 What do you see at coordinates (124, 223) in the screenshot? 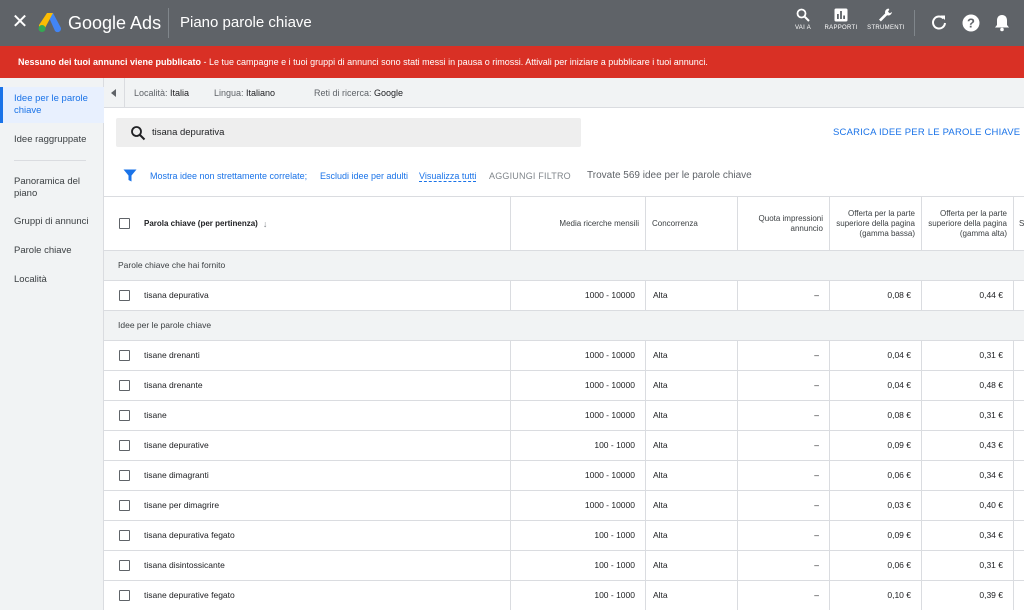
I see `select-all-checkbox` at bounding box center [124, 223].